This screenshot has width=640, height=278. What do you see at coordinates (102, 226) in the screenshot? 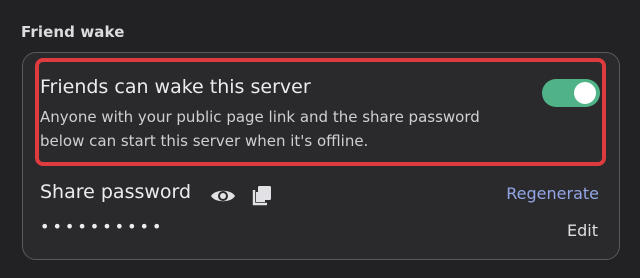
I see `share-password-value: ••••••••••` at bounding box center [102, 226].